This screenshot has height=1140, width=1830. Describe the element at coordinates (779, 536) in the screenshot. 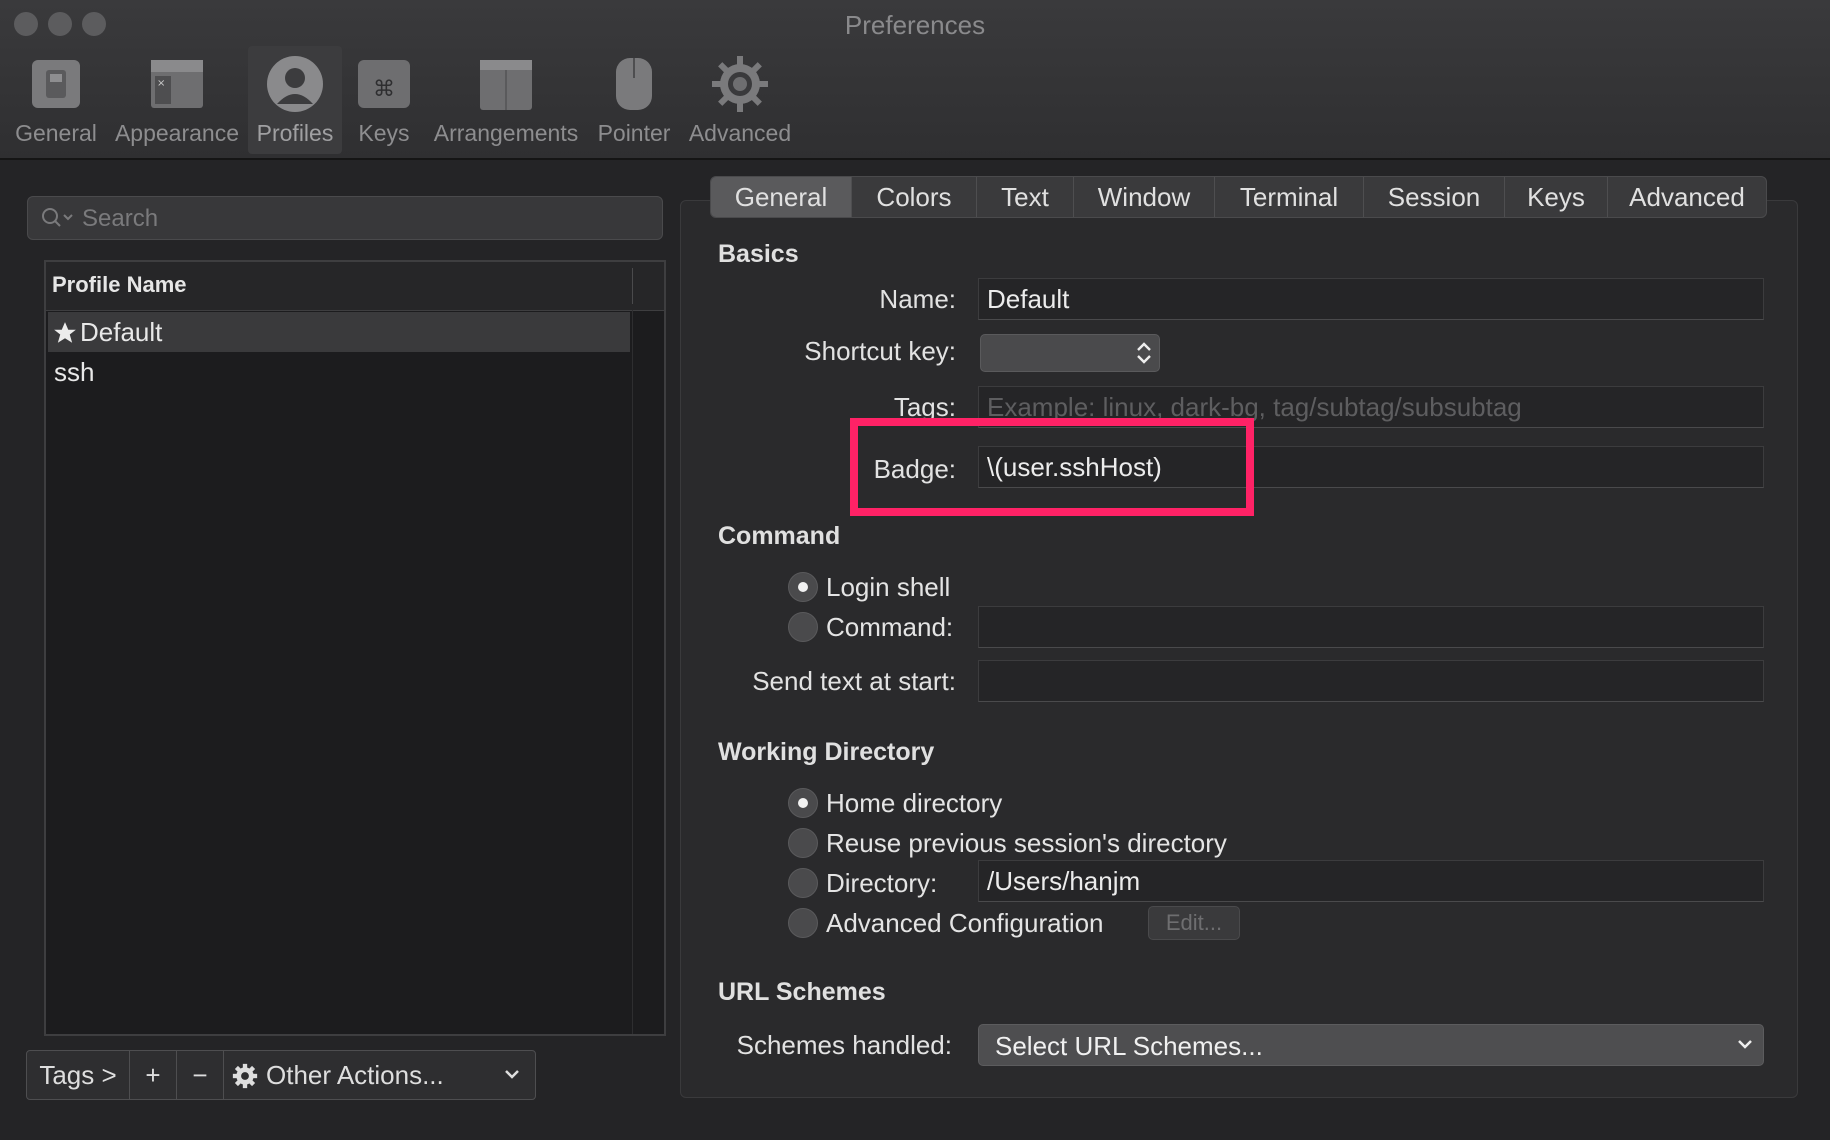

I see `section-command: Command` at that location.